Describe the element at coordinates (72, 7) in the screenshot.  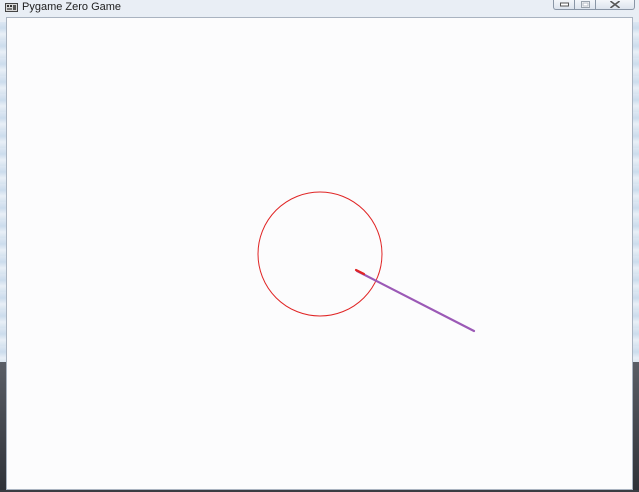
I see `window-title: Pygame Zero Game` at that location.